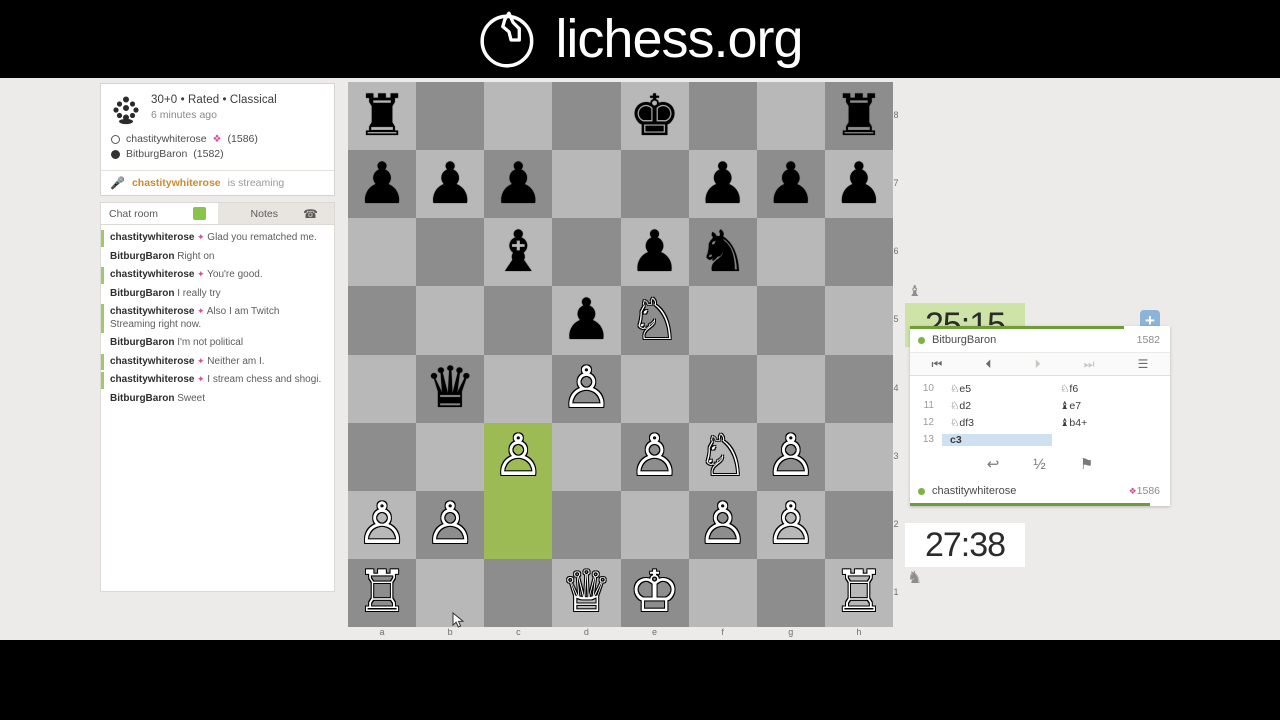  Describe the element at coordinates (1040, 413) in the screenshot. I see `move-list: 10 ♘e5 ♘f6 11 ♘d2 ♝e7 12 ♘df3 ♝b4+ 13 c3` at that location.